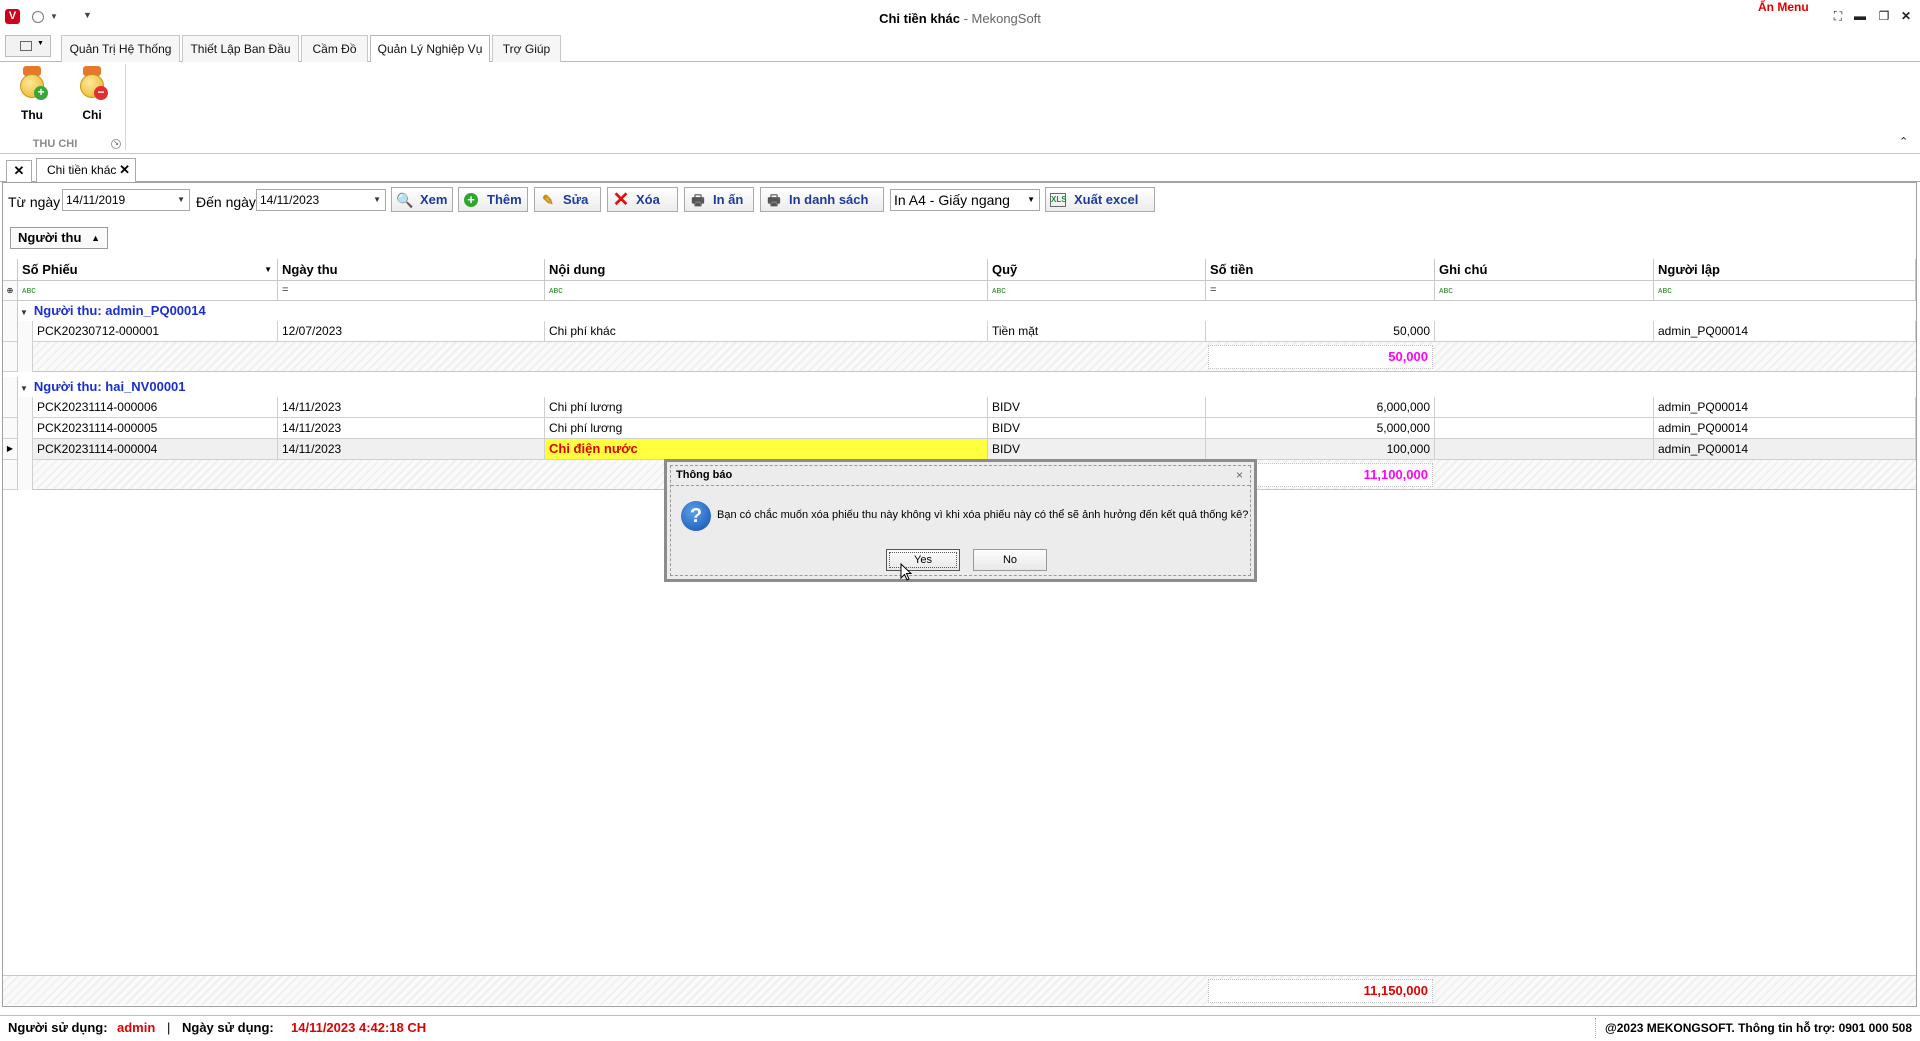  I want to click on cell-so-tien: 50,000, so click(1320, 331).